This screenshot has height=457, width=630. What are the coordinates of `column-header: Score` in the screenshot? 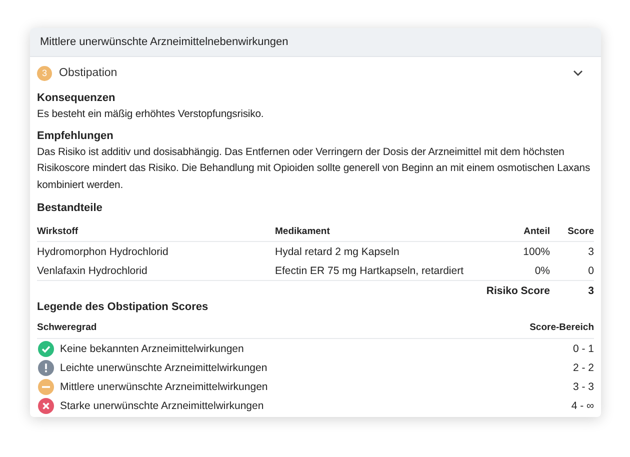 It's located at (572, 233).